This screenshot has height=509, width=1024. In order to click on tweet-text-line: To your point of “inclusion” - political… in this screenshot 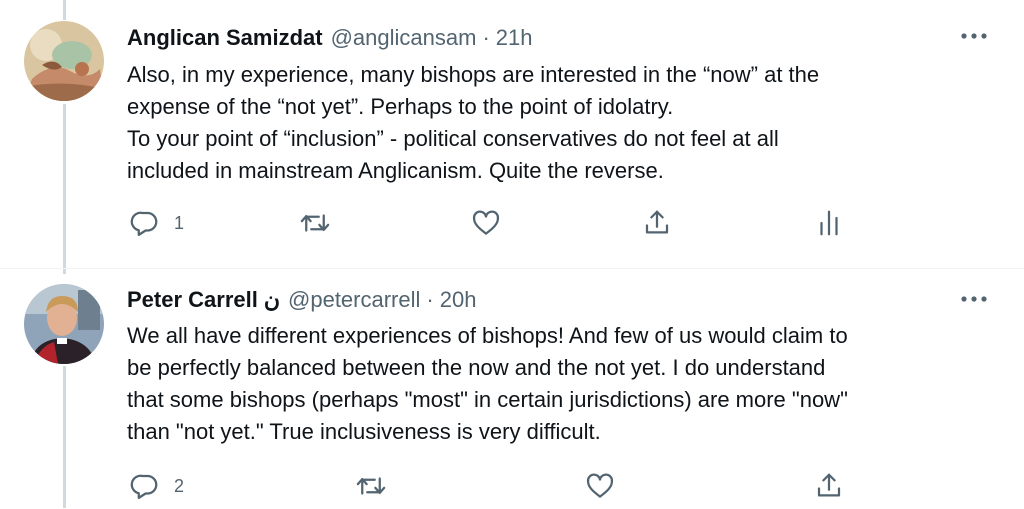, I will do `click(453, 138)`.